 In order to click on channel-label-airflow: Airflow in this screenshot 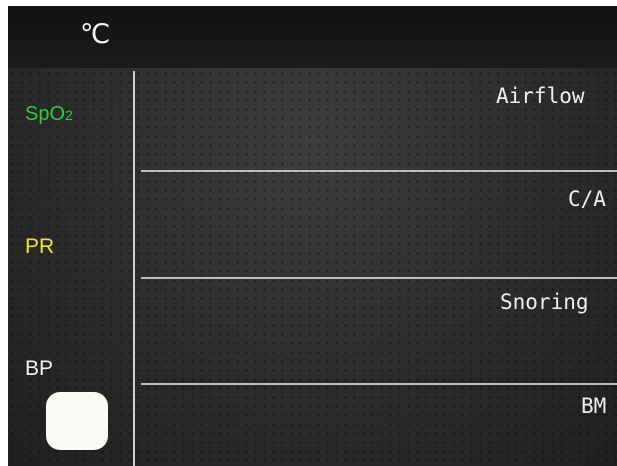, I will do `click(540, 96)`.